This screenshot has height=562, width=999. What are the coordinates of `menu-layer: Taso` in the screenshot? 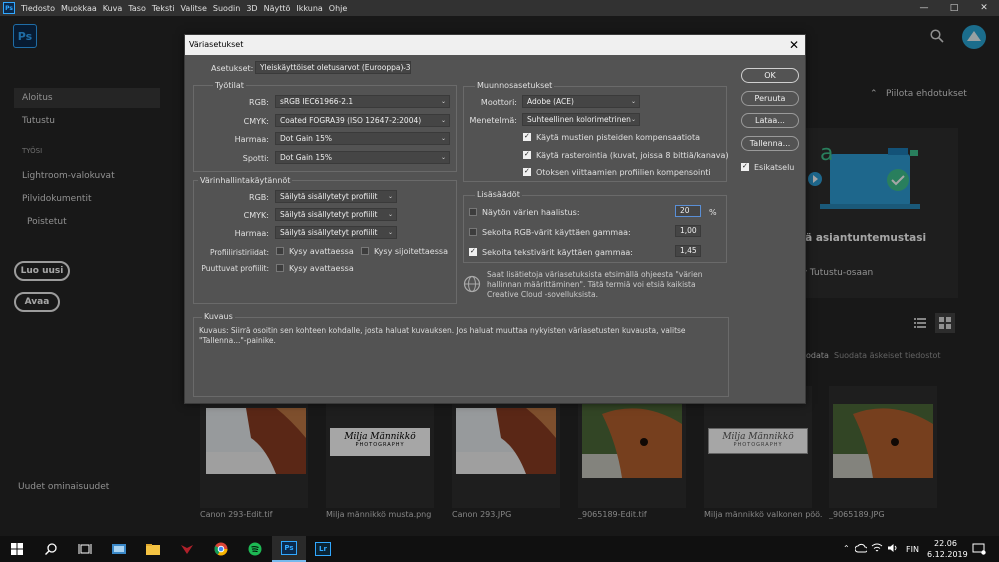 It's located at (137, 8).